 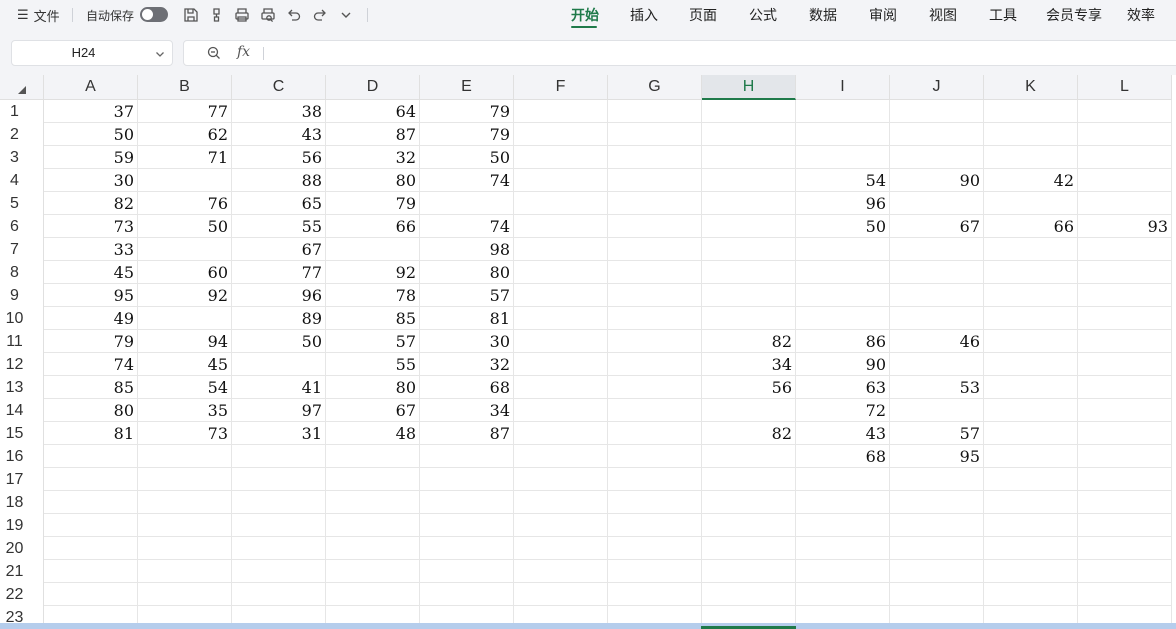 What do you see at coordinates (373, 433) in the screenshot?
I see `cell-d15: 48` at bounding box center [373, 433].